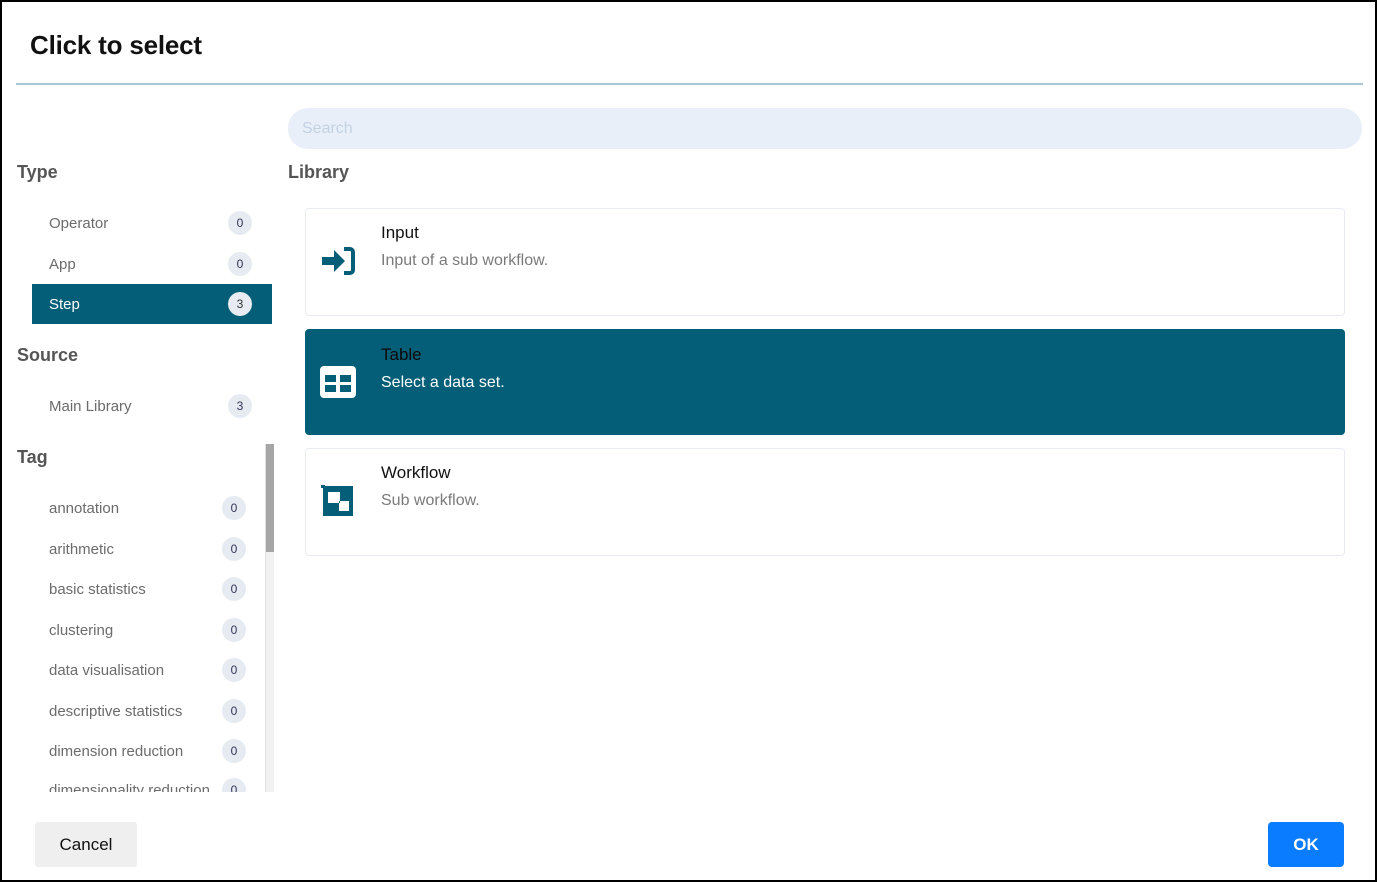 The image size is (1377, 882). I want to click on search-input, so click(825, 128).